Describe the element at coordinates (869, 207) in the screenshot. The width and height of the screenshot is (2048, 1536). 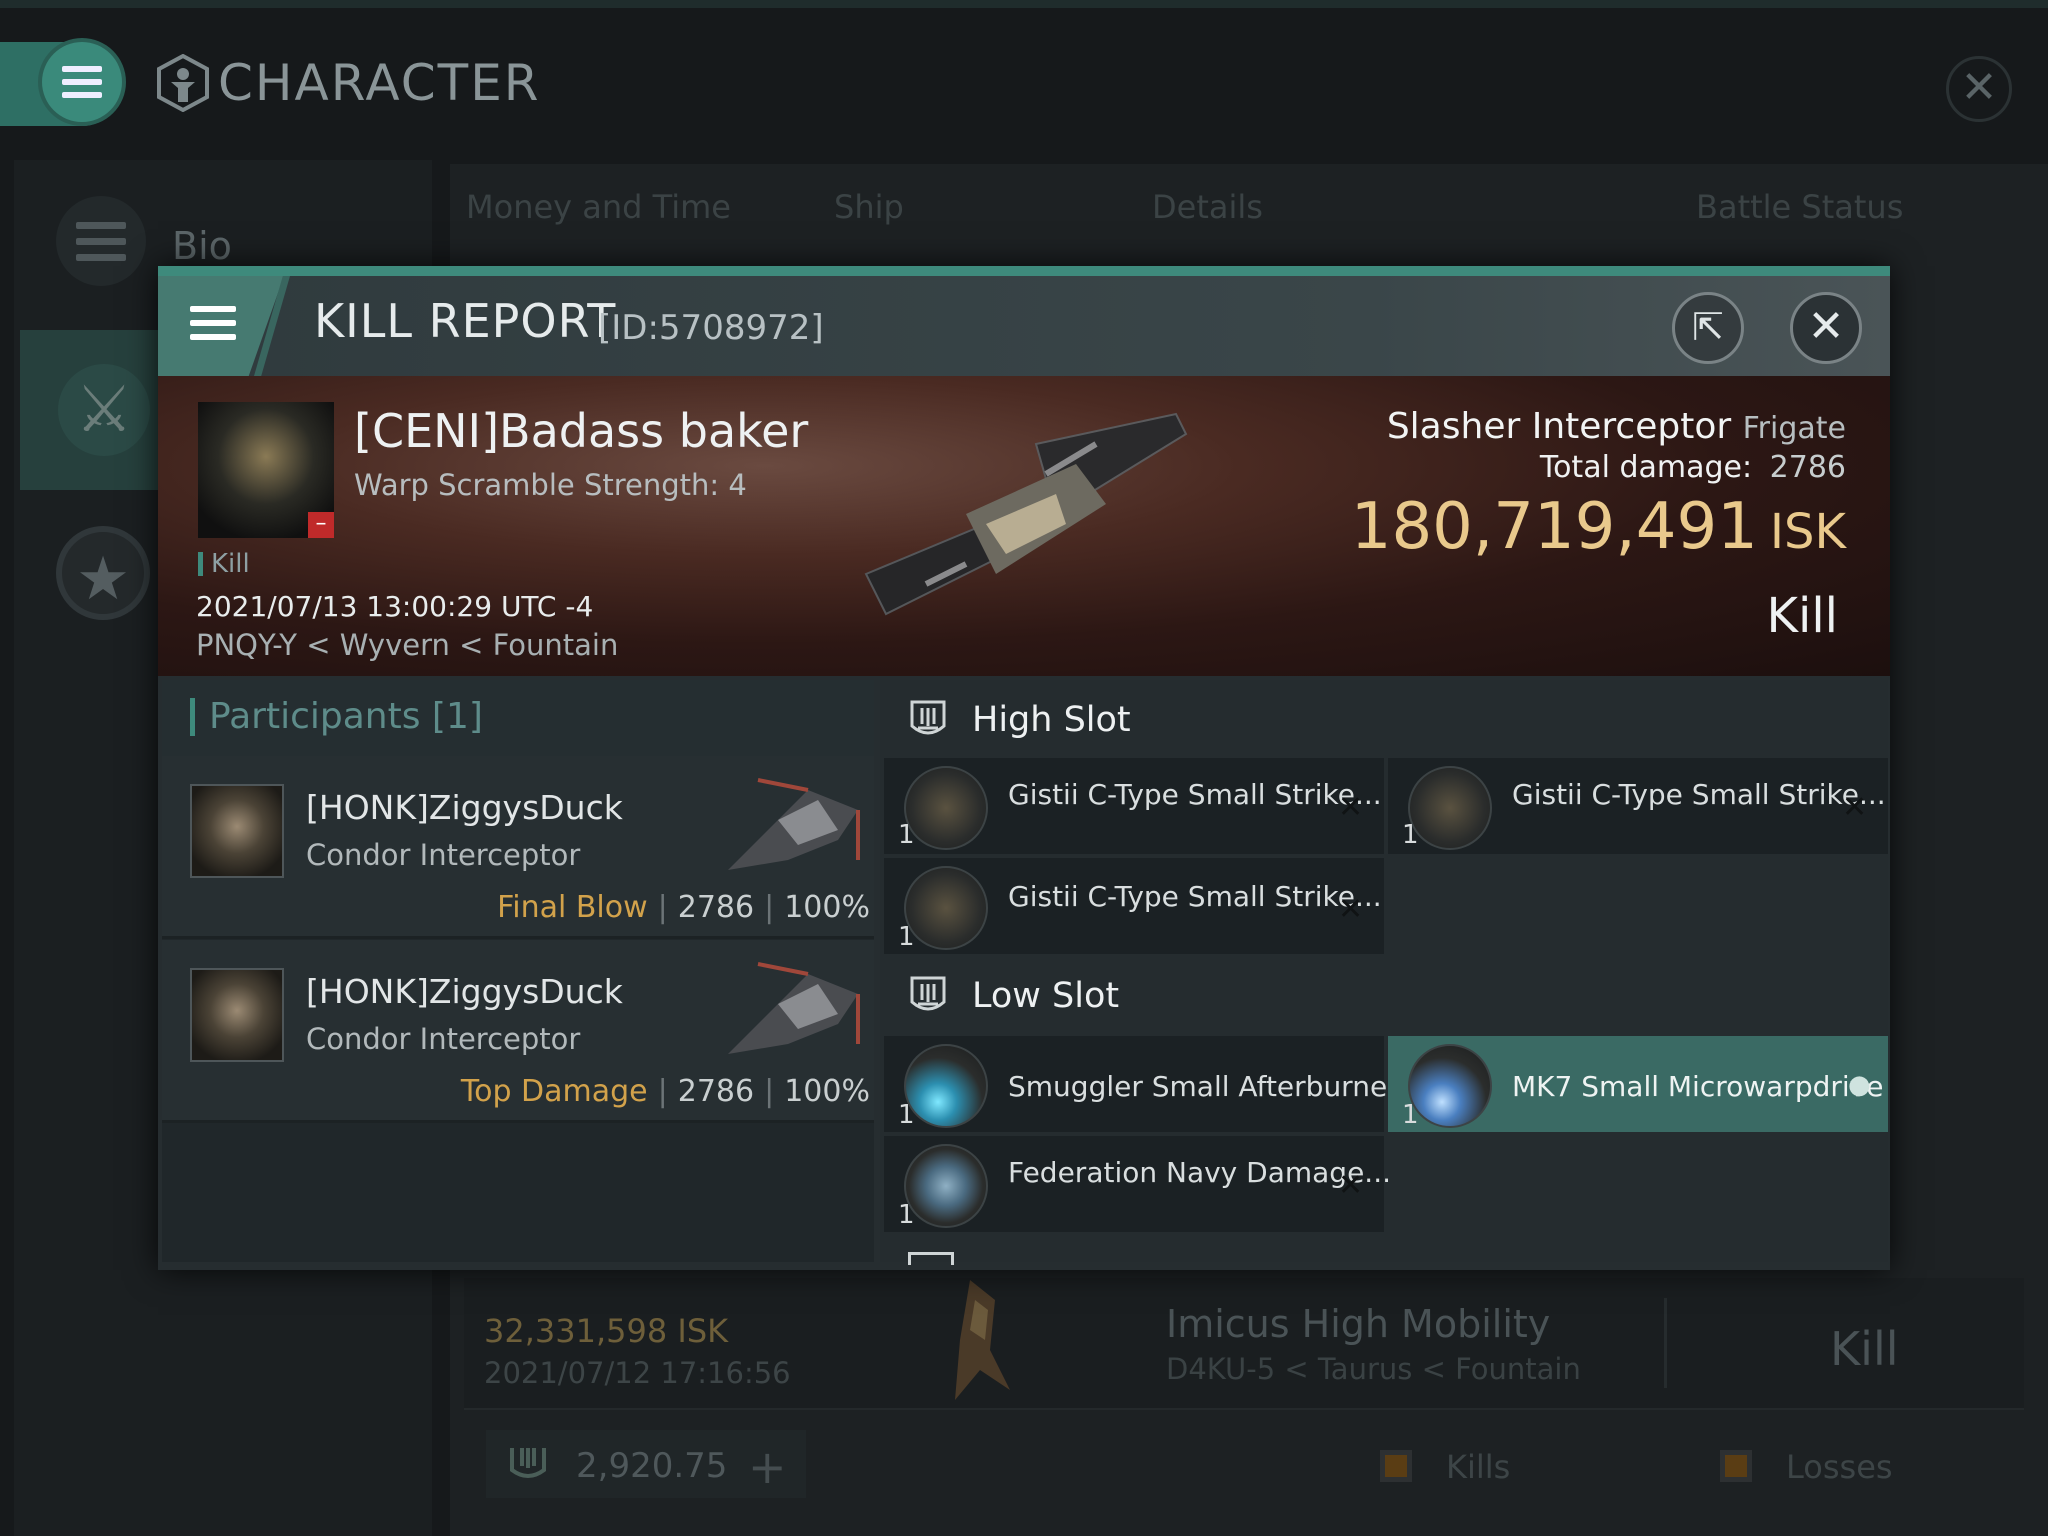
I see `tab-ship: Ship` at that location.